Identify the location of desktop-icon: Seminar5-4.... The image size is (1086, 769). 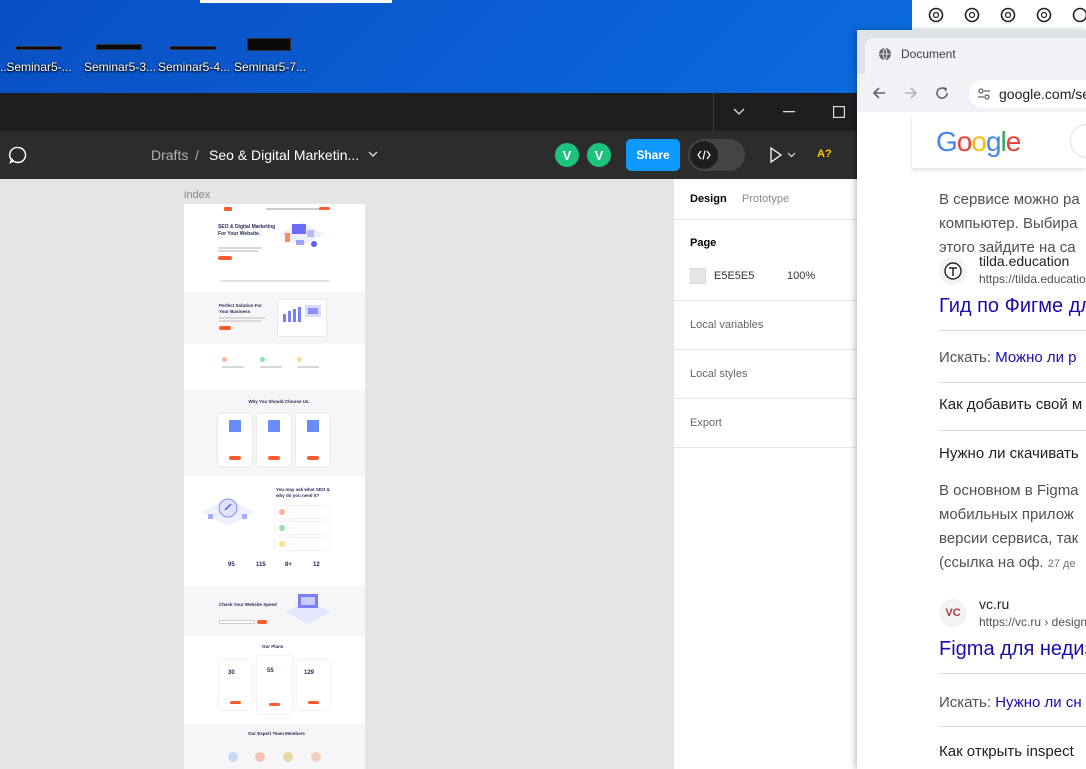
(194, 56).